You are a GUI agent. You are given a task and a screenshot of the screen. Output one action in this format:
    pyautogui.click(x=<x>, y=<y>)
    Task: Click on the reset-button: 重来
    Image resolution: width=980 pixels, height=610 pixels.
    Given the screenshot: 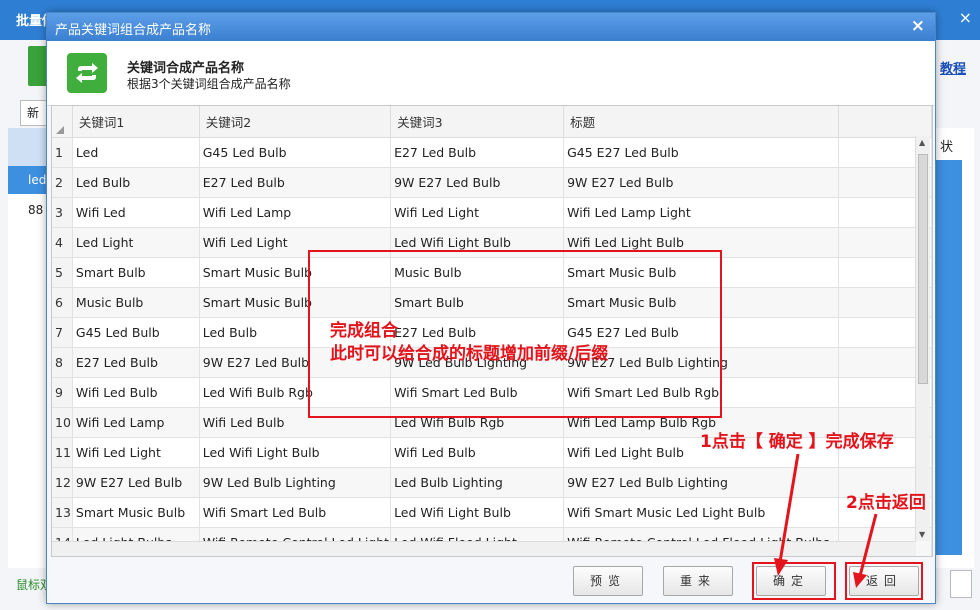 What is the action you would take?
    pyautogui.click(x=698, y=581)
    